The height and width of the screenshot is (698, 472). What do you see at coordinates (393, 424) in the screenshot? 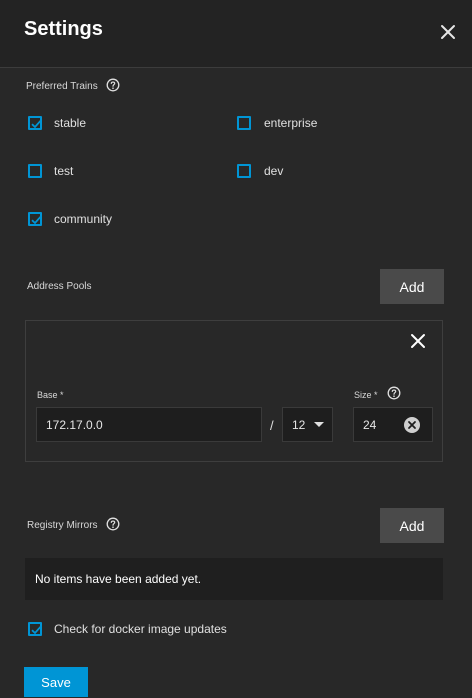
I see `size-input: 24` at bounding box center [393, 424].